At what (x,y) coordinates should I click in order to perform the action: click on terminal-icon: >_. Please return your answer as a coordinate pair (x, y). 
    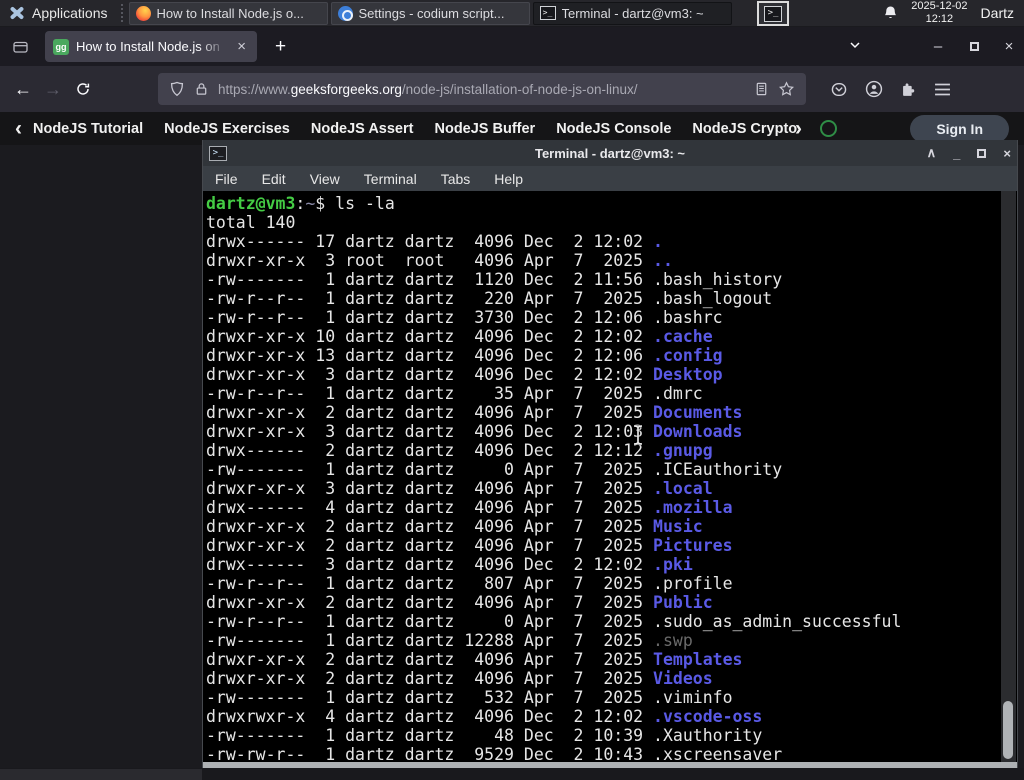
    Looking at the image, I should click on (547, 13).